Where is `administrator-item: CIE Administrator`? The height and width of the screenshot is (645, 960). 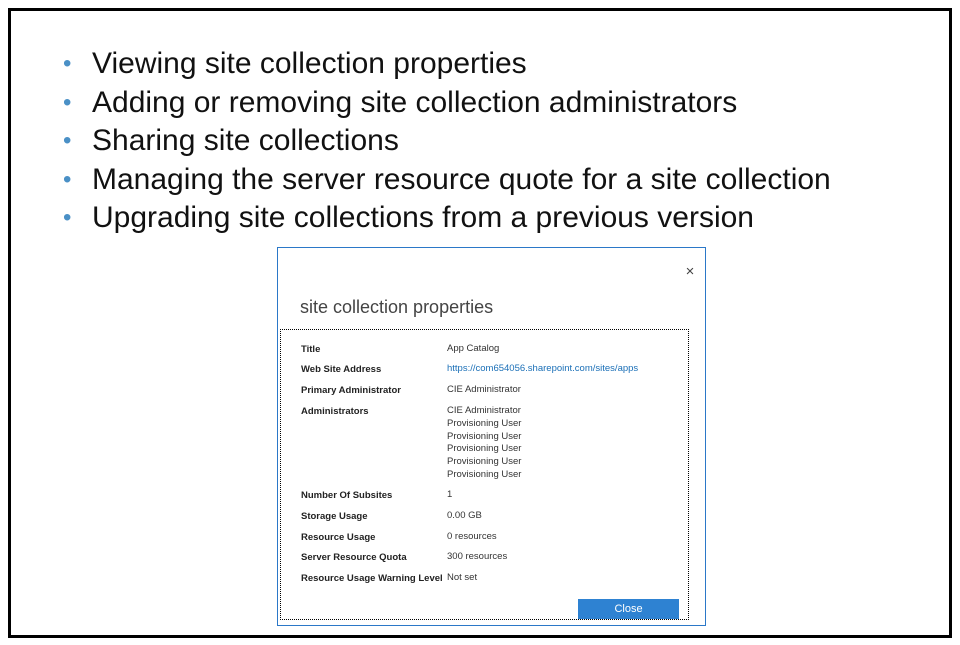
administrator-item: CIE Administrator is located at coordinates (484, 410).